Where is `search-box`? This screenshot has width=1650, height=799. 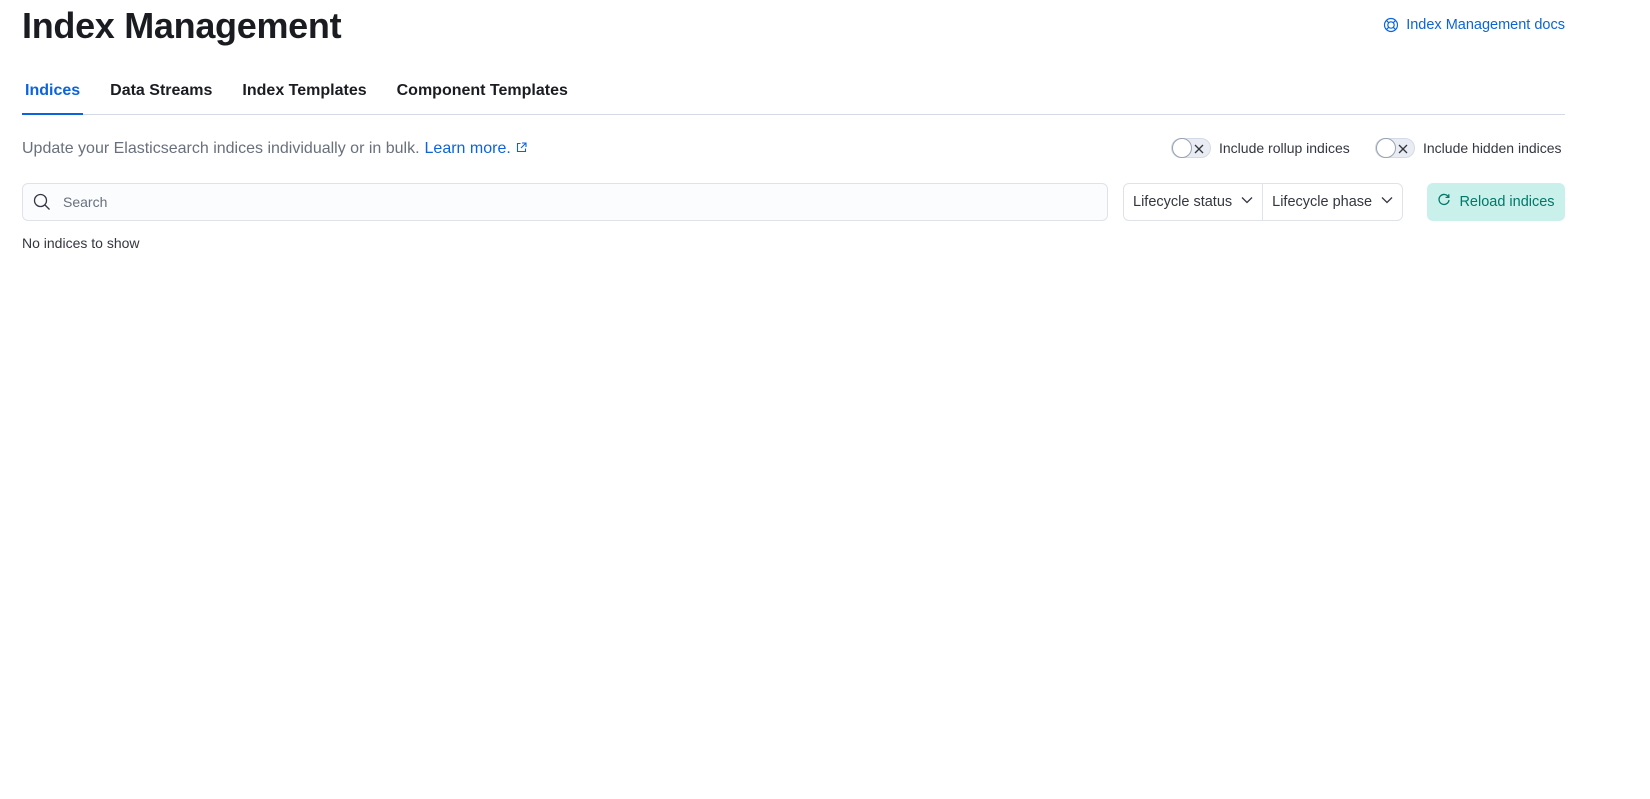
search-box is located at coordinates (565, 202).